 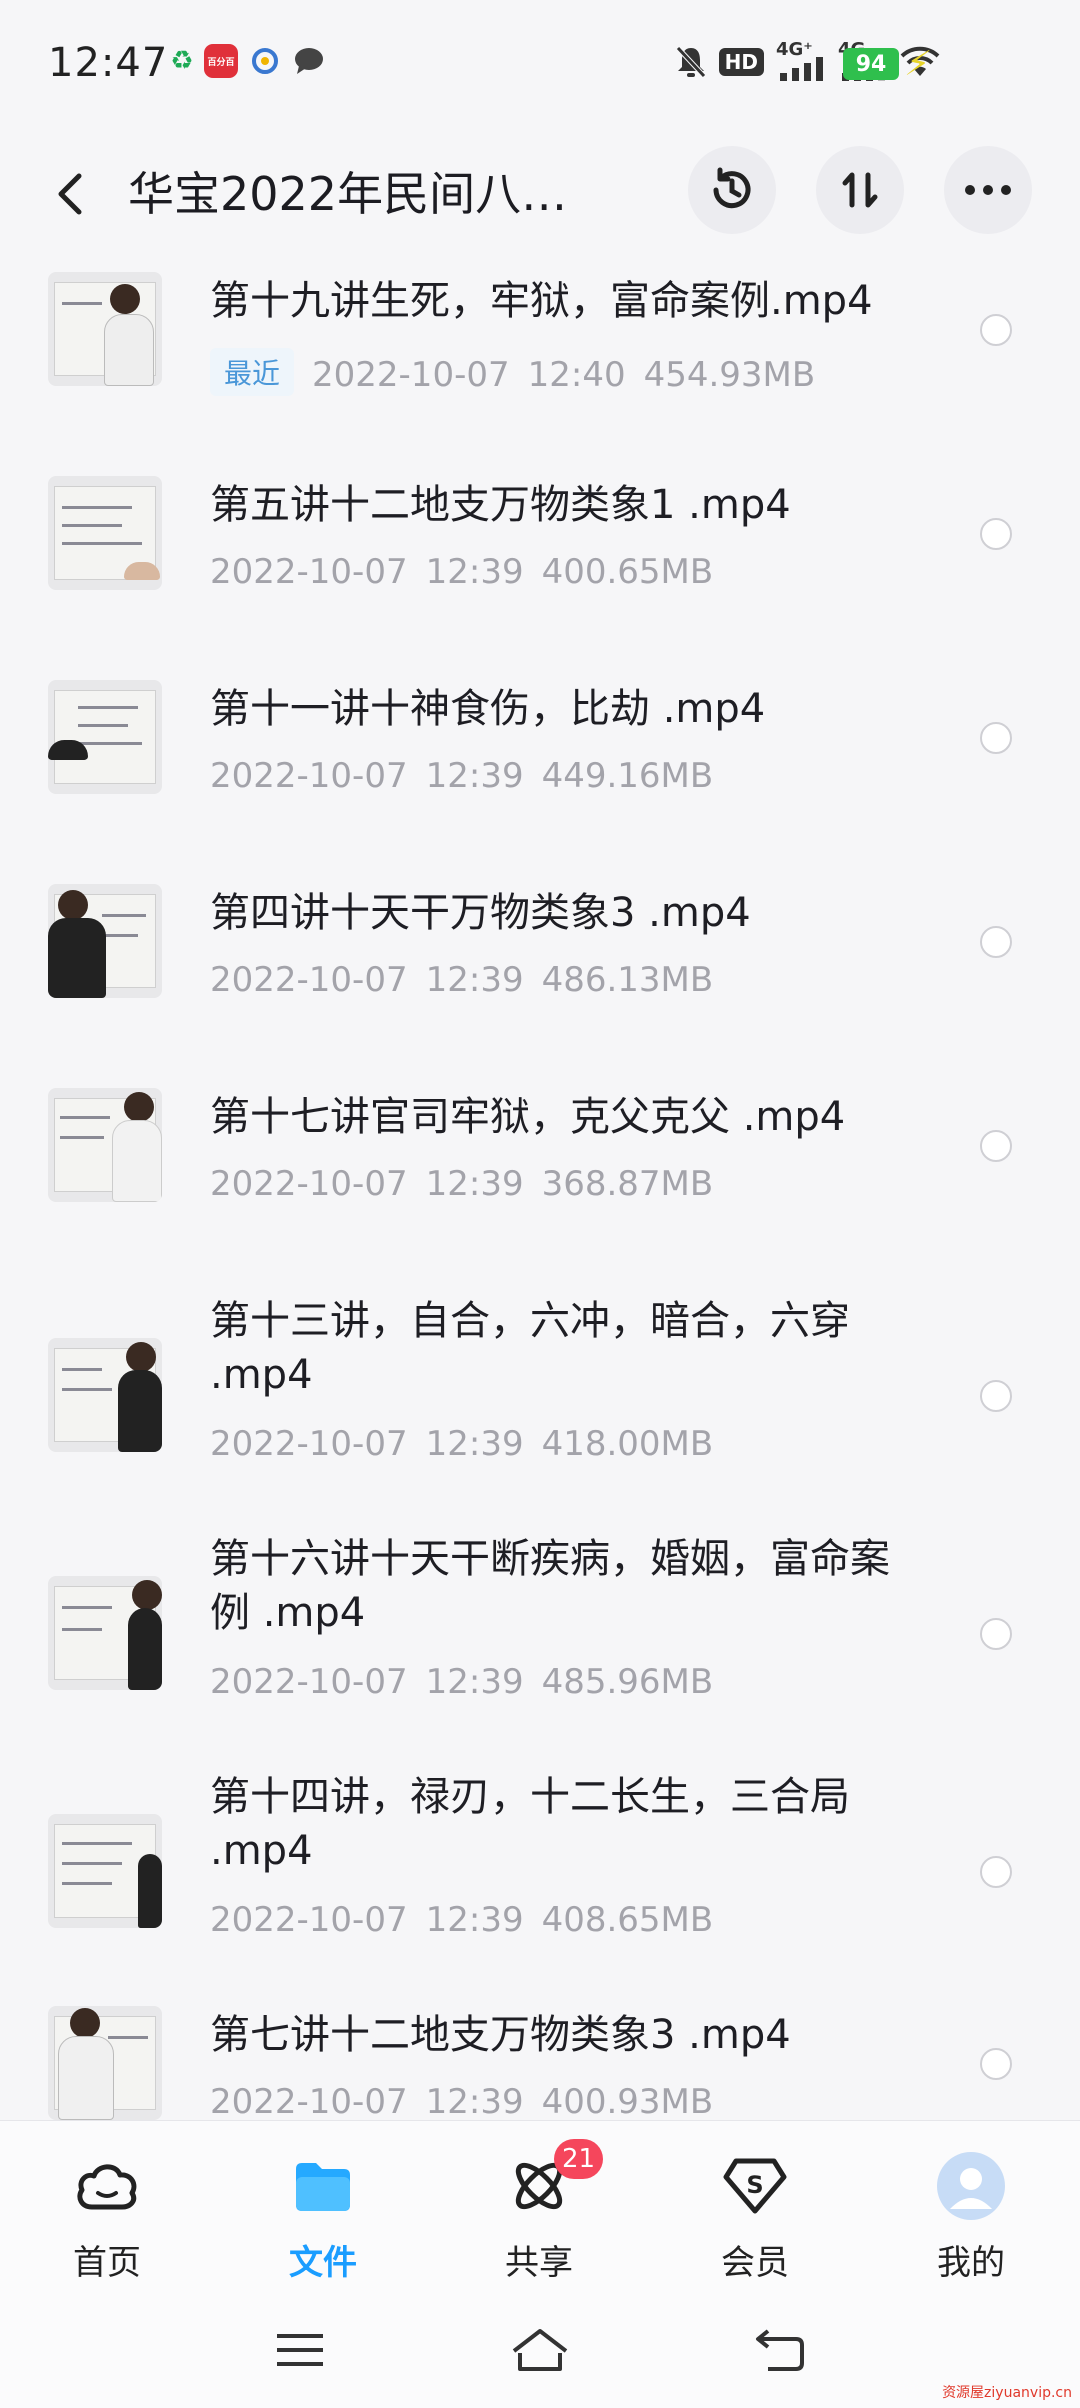 I want to click on file-name: 第十九讲生死，牢狱，富命案例.mp4, so click(x=541, y=301).